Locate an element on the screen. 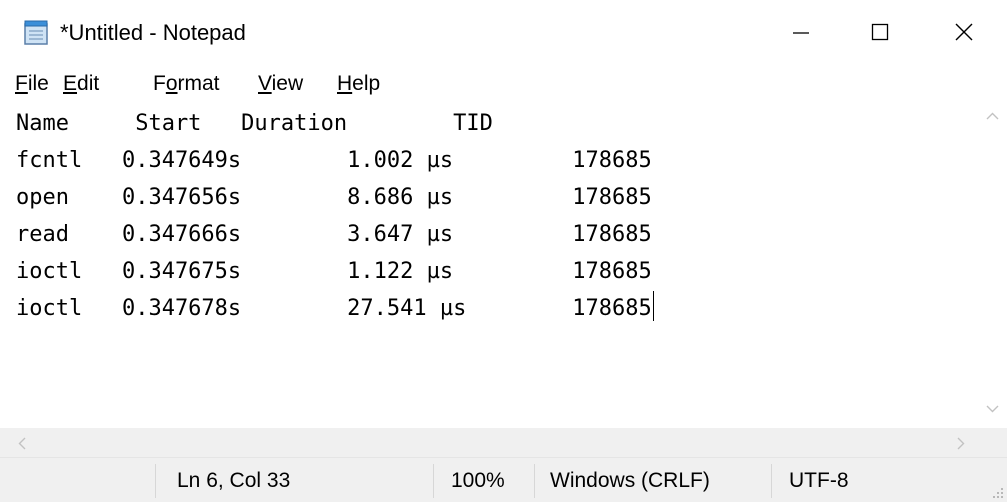  status-bar: Ln 6, Col 33 100% Windows (CRLF) UTF-8 is located at coordinates (503, 479).